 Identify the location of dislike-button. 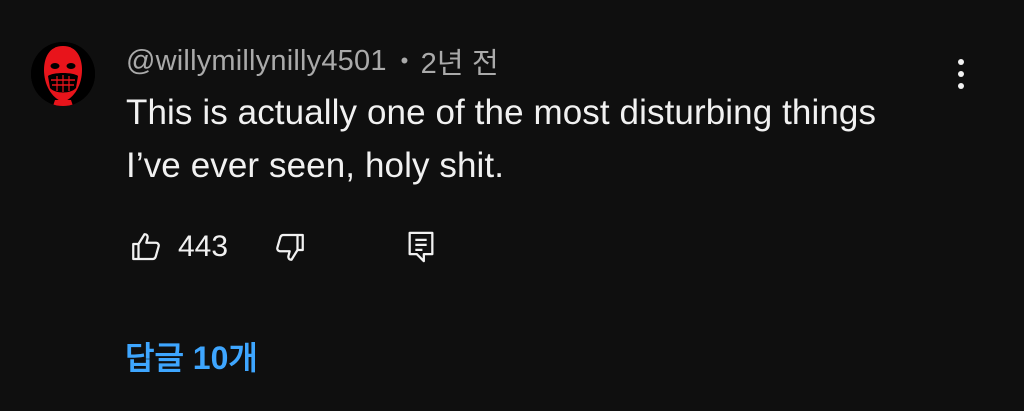
(290, 247).